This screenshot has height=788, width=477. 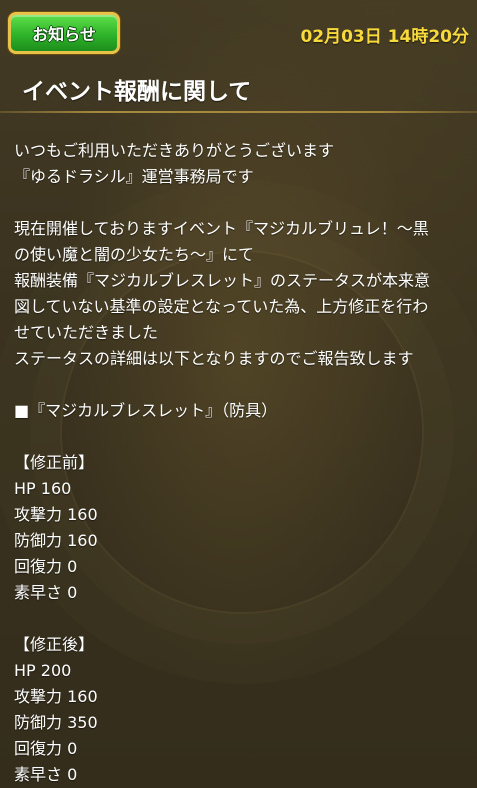 I want to click on page-title: イベント報酬に関して, so click(x=137, y=92).